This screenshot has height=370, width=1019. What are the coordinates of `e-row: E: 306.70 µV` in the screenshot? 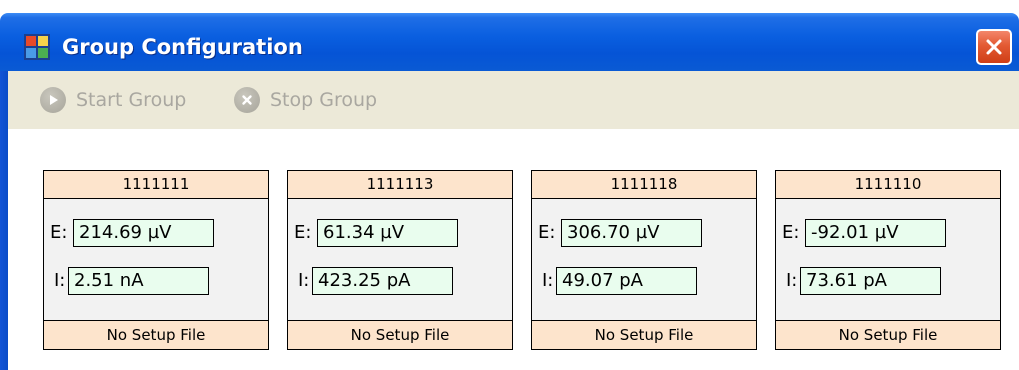 It's located at (644, 233).